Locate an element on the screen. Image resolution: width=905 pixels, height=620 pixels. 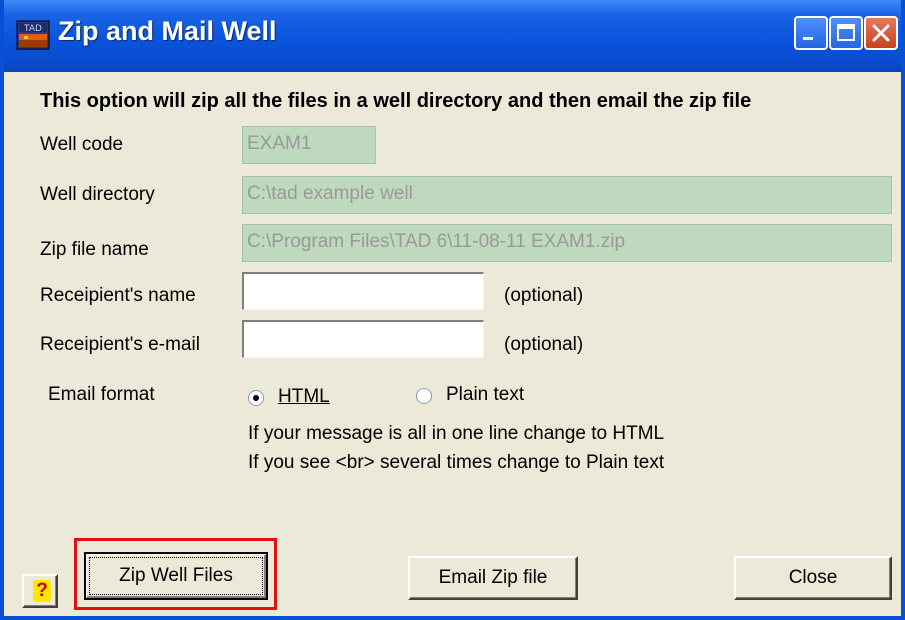
plain-text-radio is located at coordinates (424, 396).